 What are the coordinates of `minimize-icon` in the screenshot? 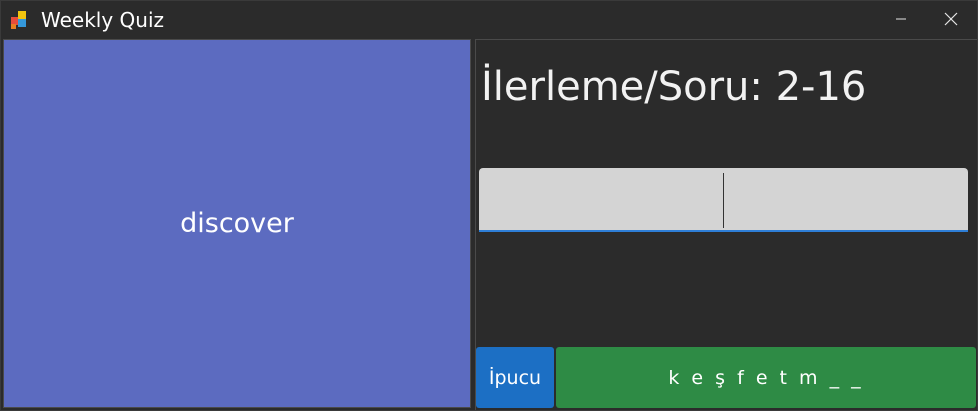 It's located at (901, 19).